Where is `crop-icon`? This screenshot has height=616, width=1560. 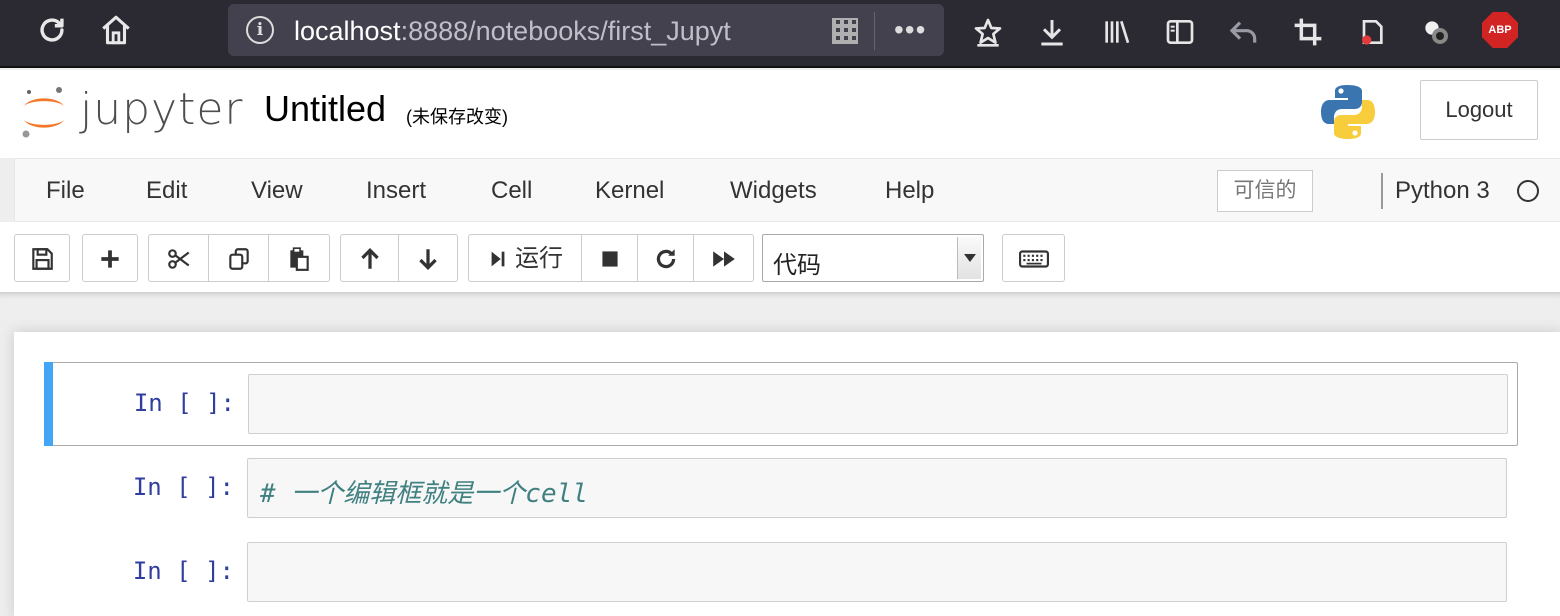
crop-icon is located at coordinates (1308, 32).